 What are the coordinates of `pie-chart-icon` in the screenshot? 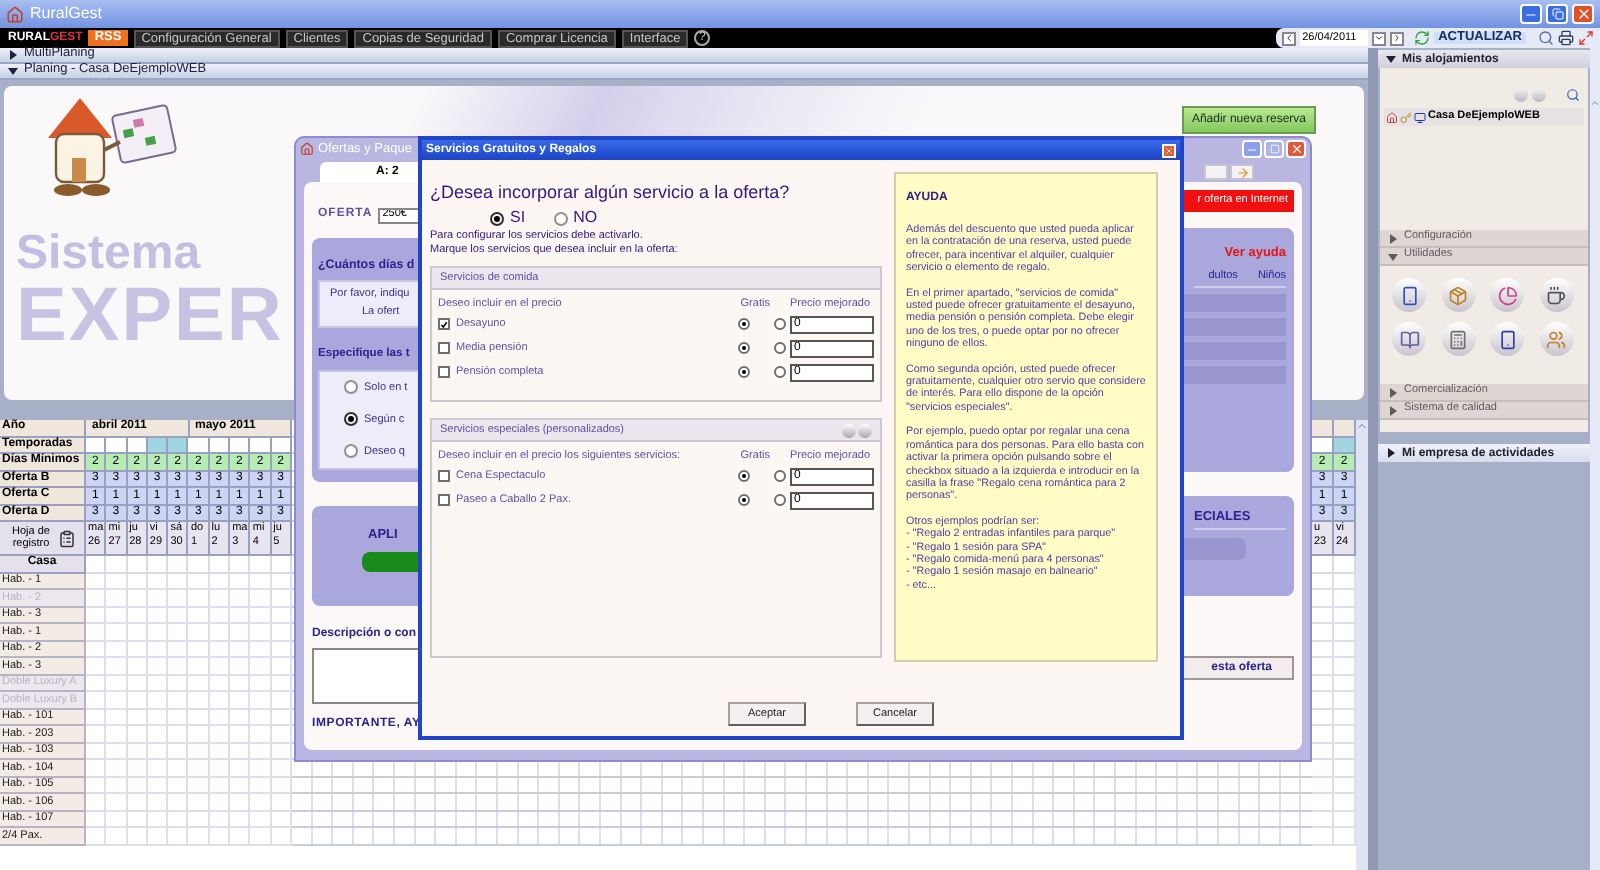 It's located at (1507, 295).